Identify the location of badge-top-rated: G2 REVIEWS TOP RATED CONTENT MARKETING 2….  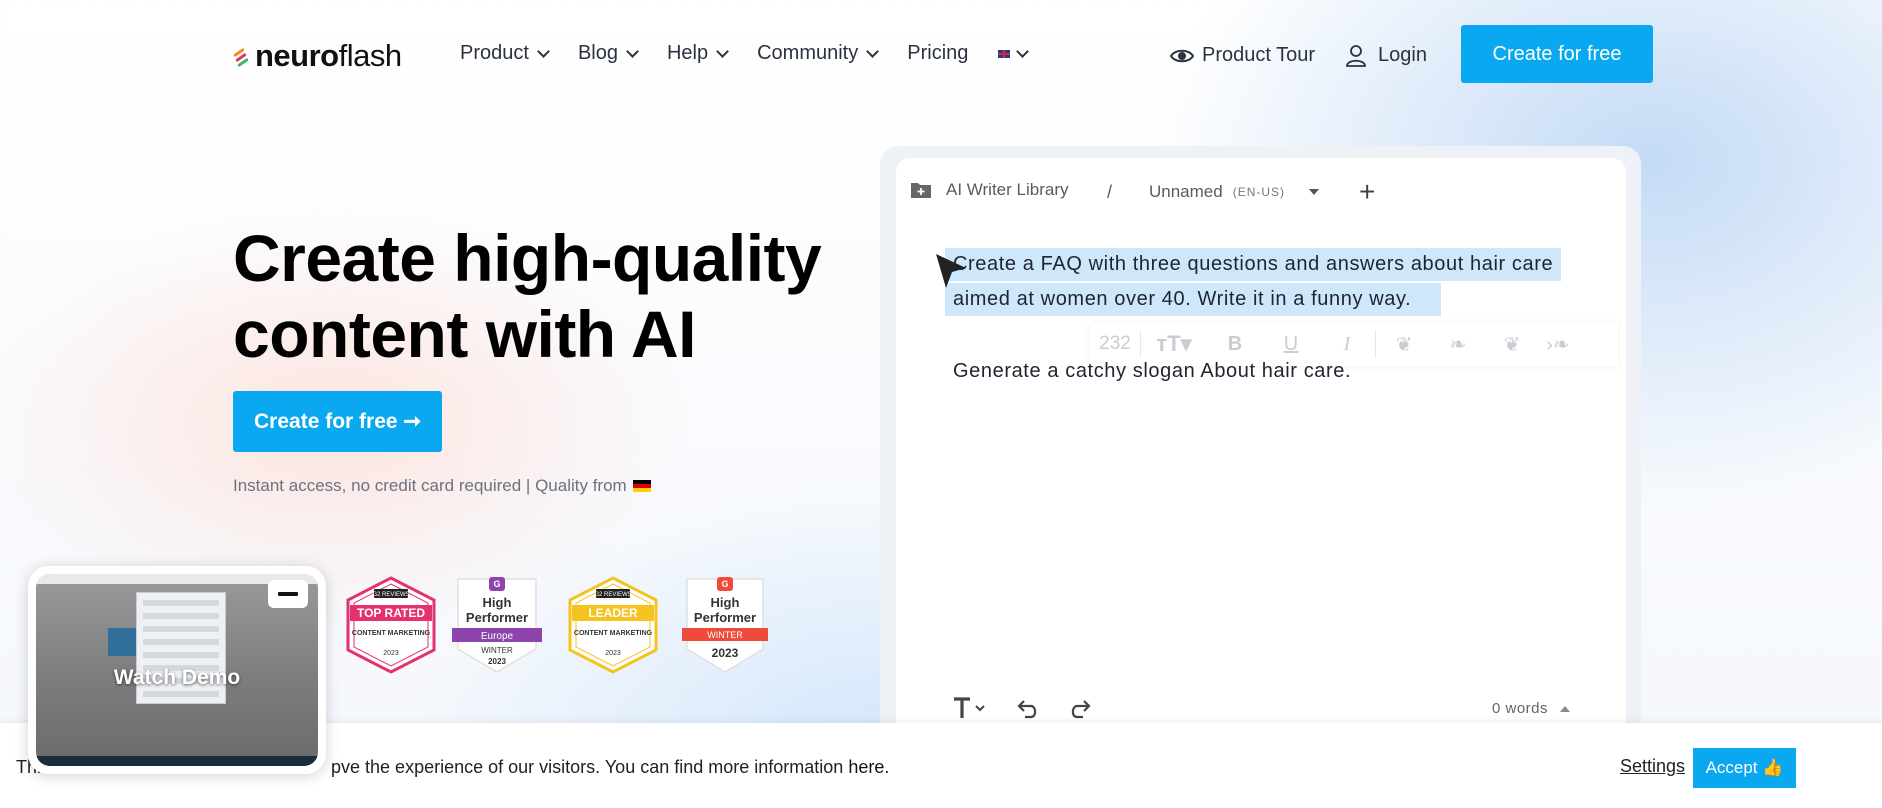
(391, 625).